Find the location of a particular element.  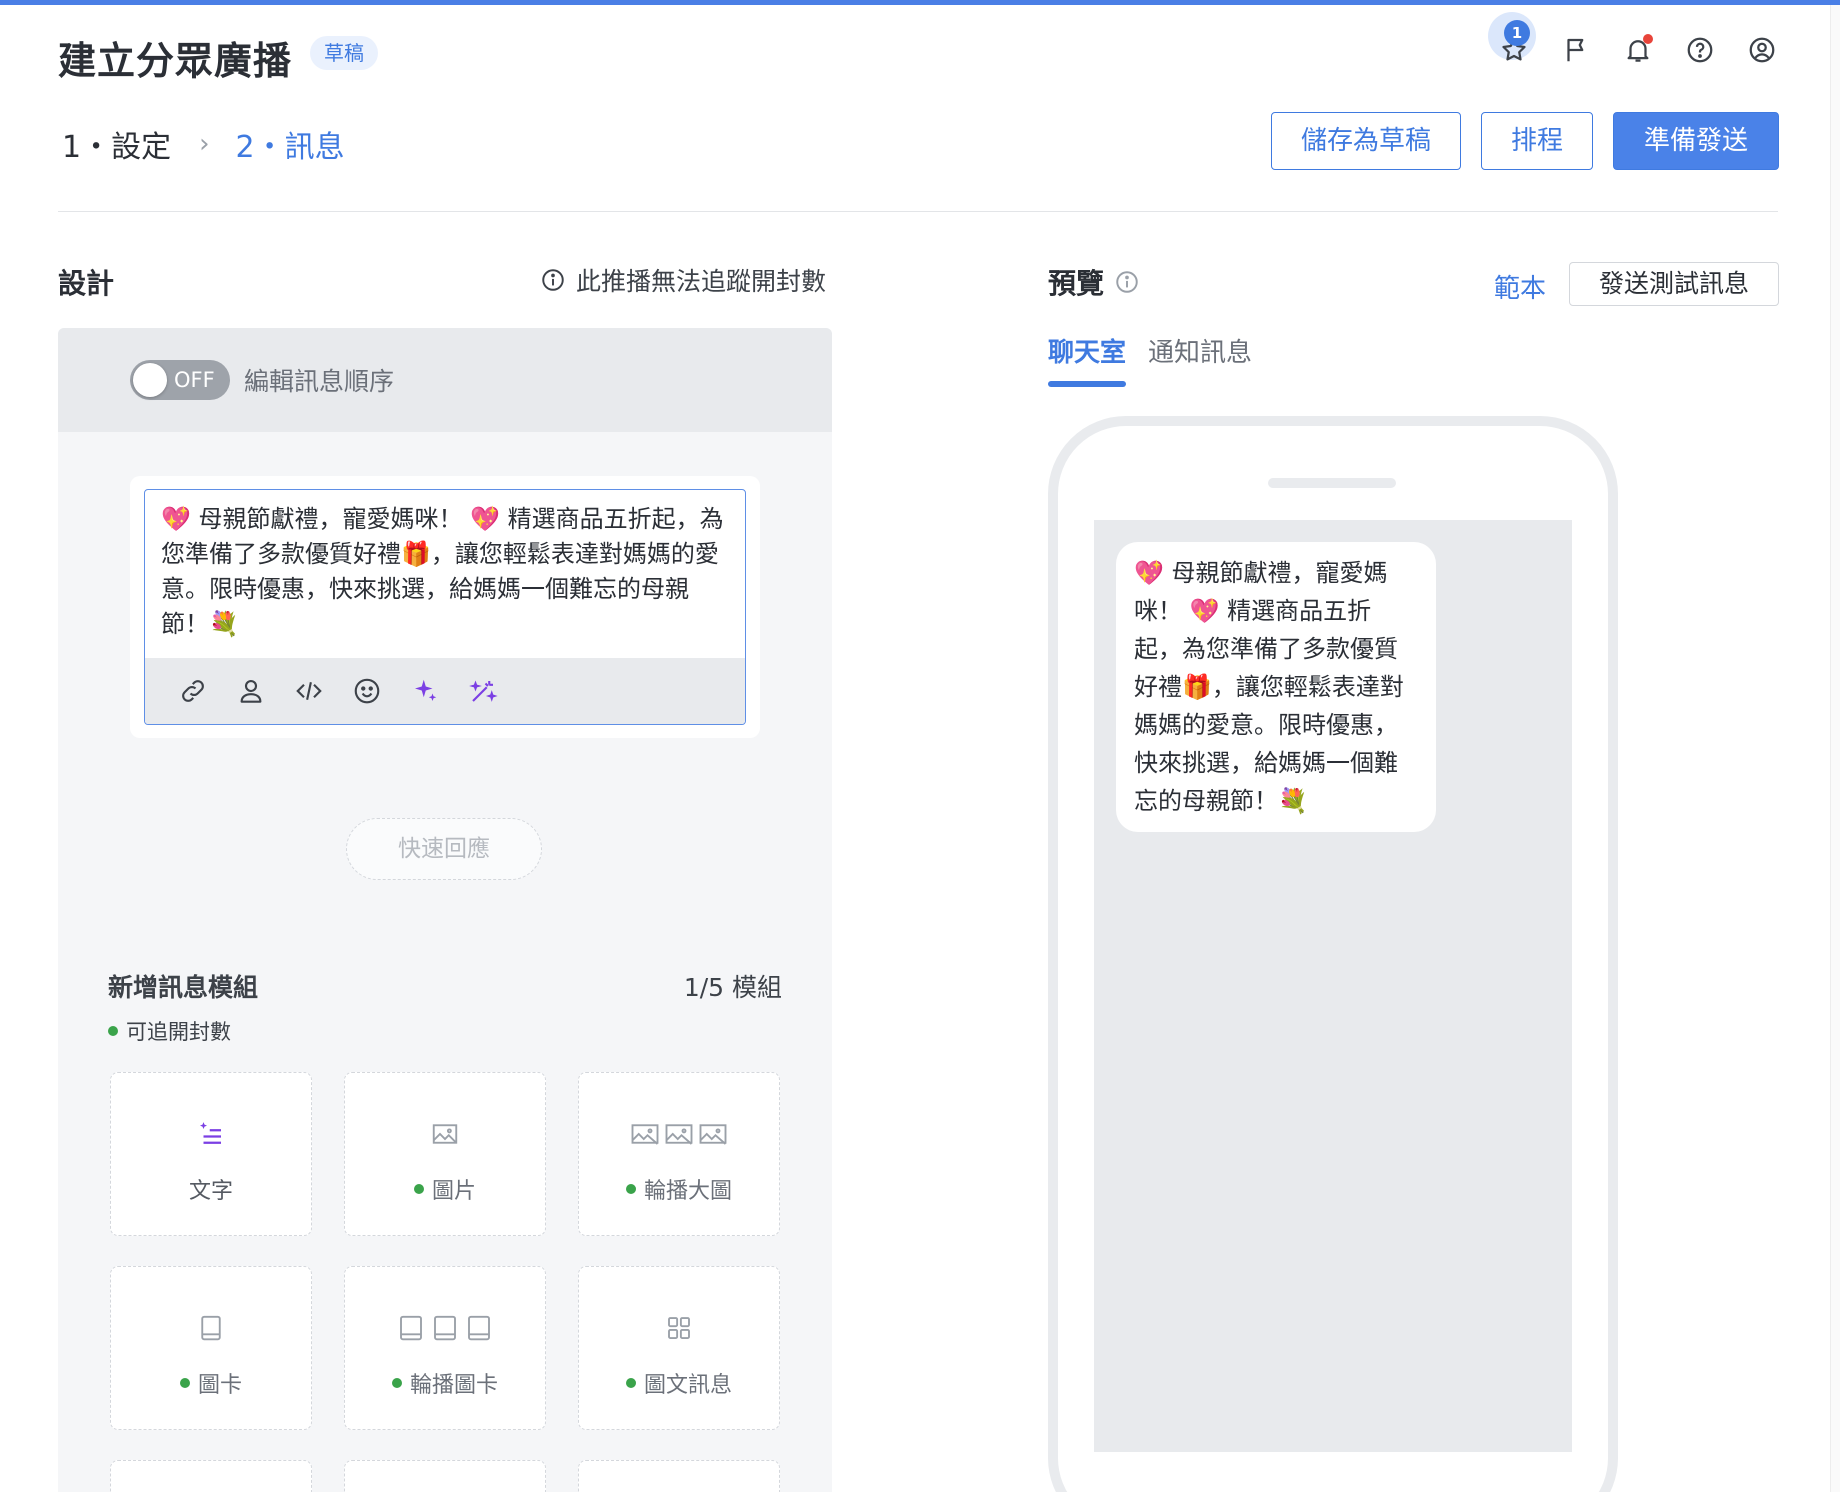

trackable-legend: 可追開封數 is located at coordinates (169, 1031).